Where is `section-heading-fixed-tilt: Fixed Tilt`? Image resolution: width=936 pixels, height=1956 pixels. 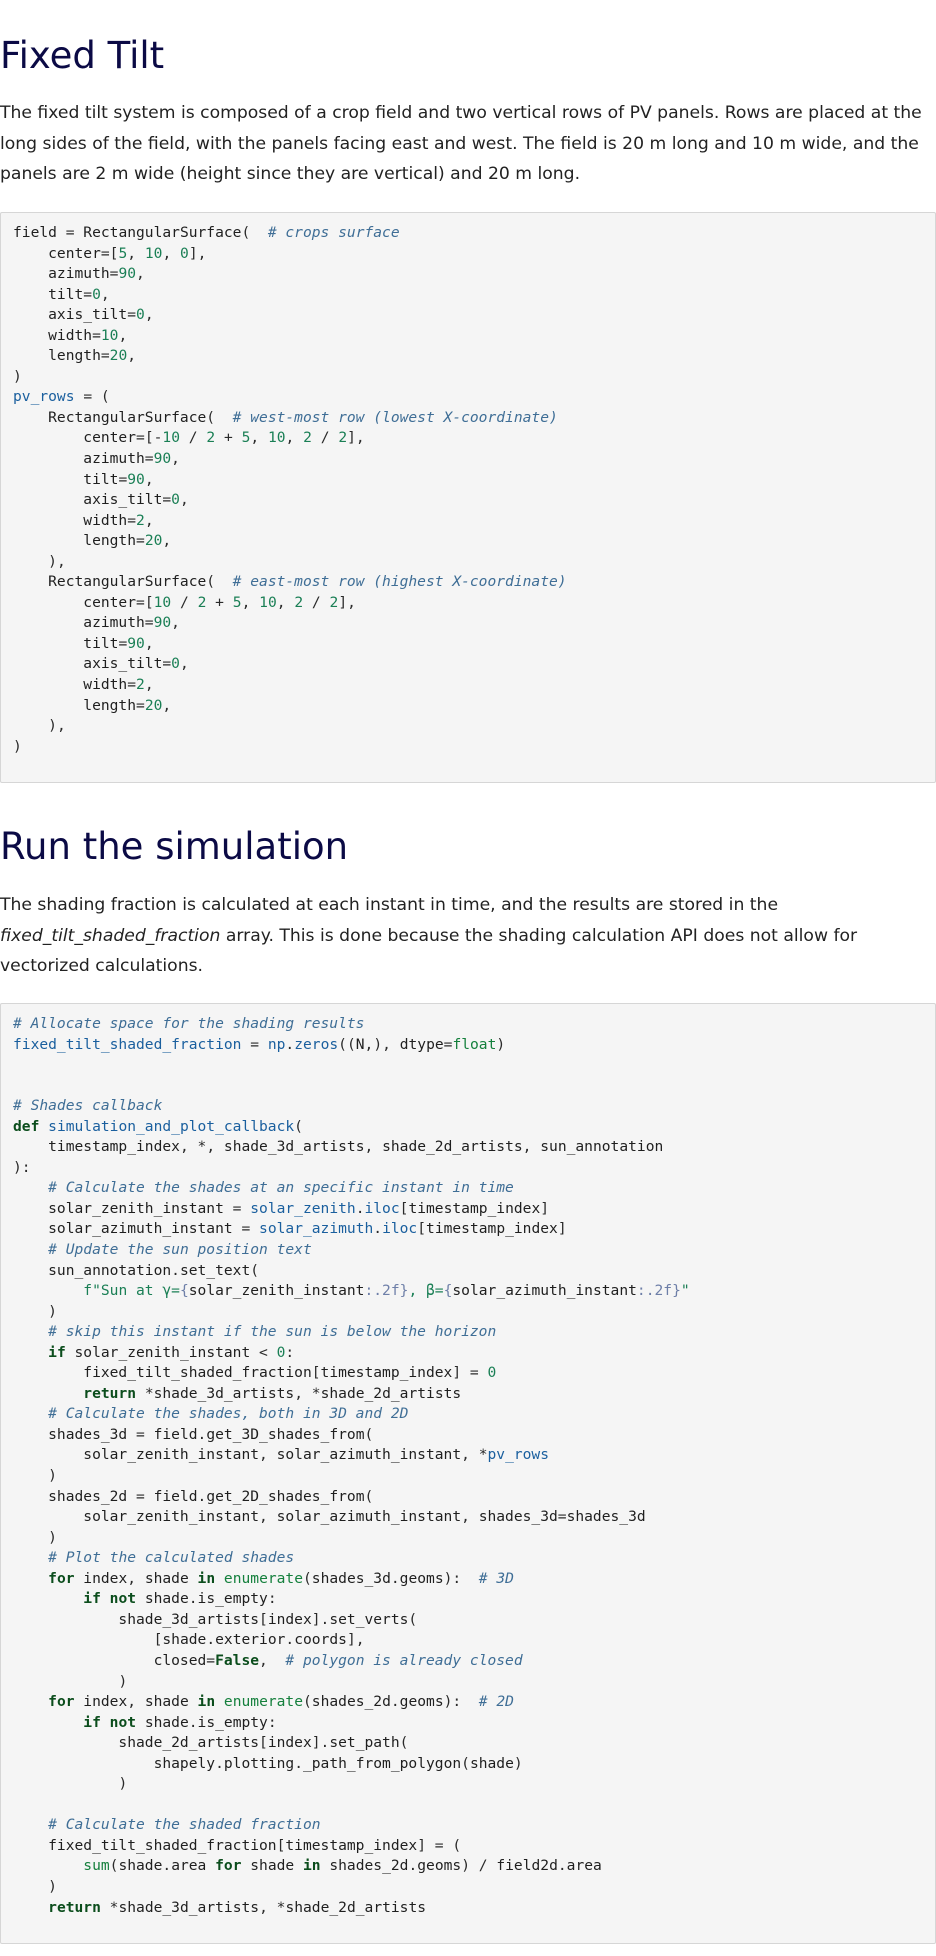 section-heading-fixed-tilt: Fixed Tilt is located at coordinates (82, 55).